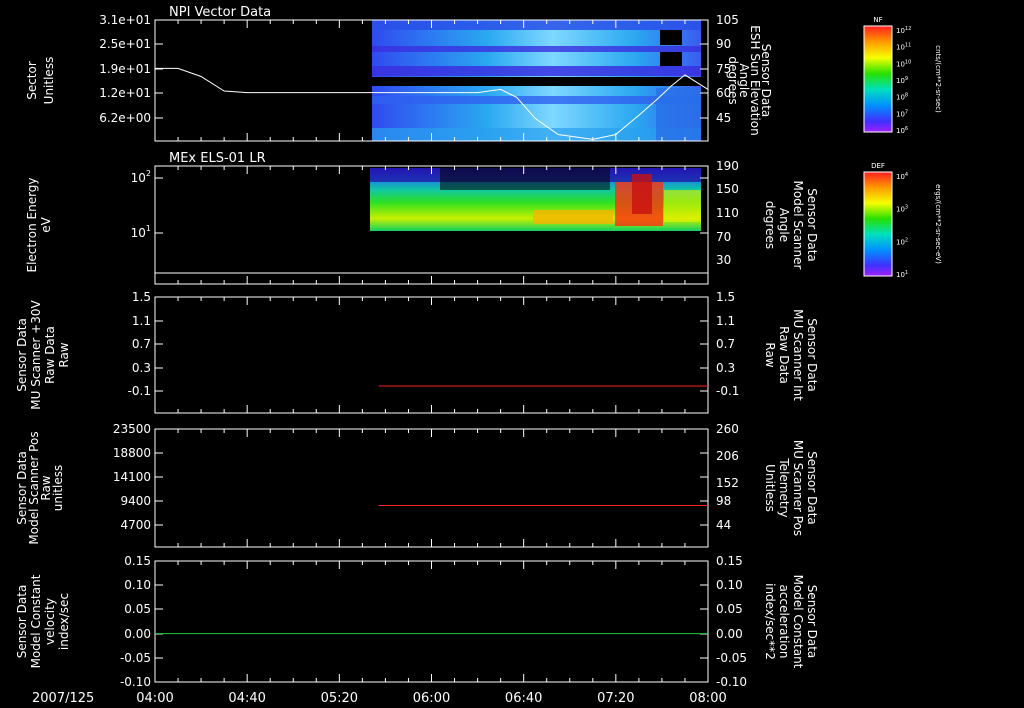  What do you see at coordinates (729, 585) in the screenshot?
I see `y2-tick-label: 0.10` at bounding box center [729, 585].